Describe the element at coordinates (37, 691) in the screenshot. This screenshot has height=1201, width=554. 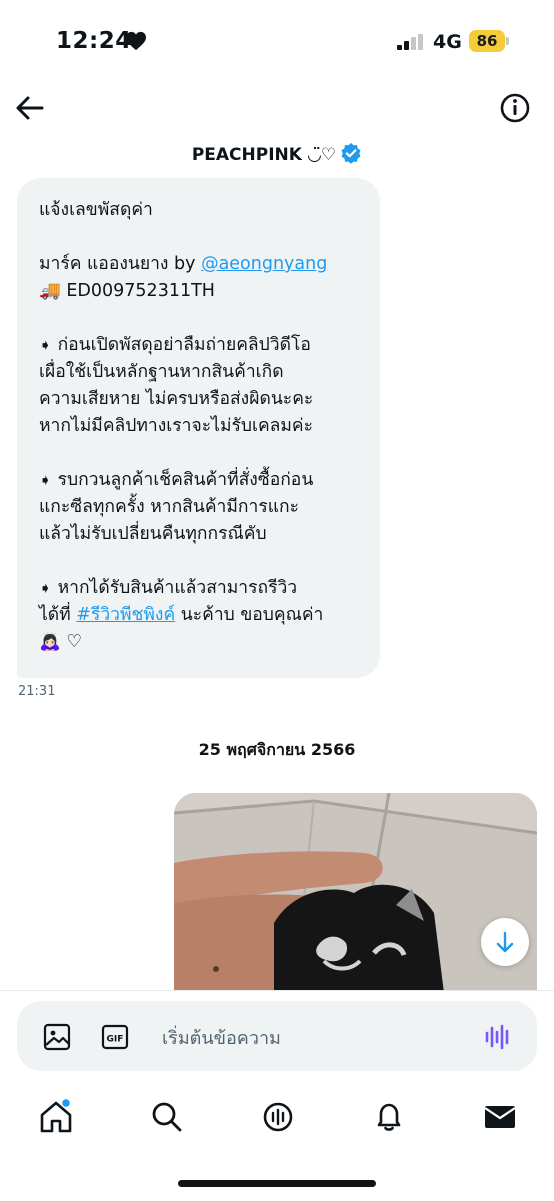
I see `message-timestamp: 21:31` at that location.